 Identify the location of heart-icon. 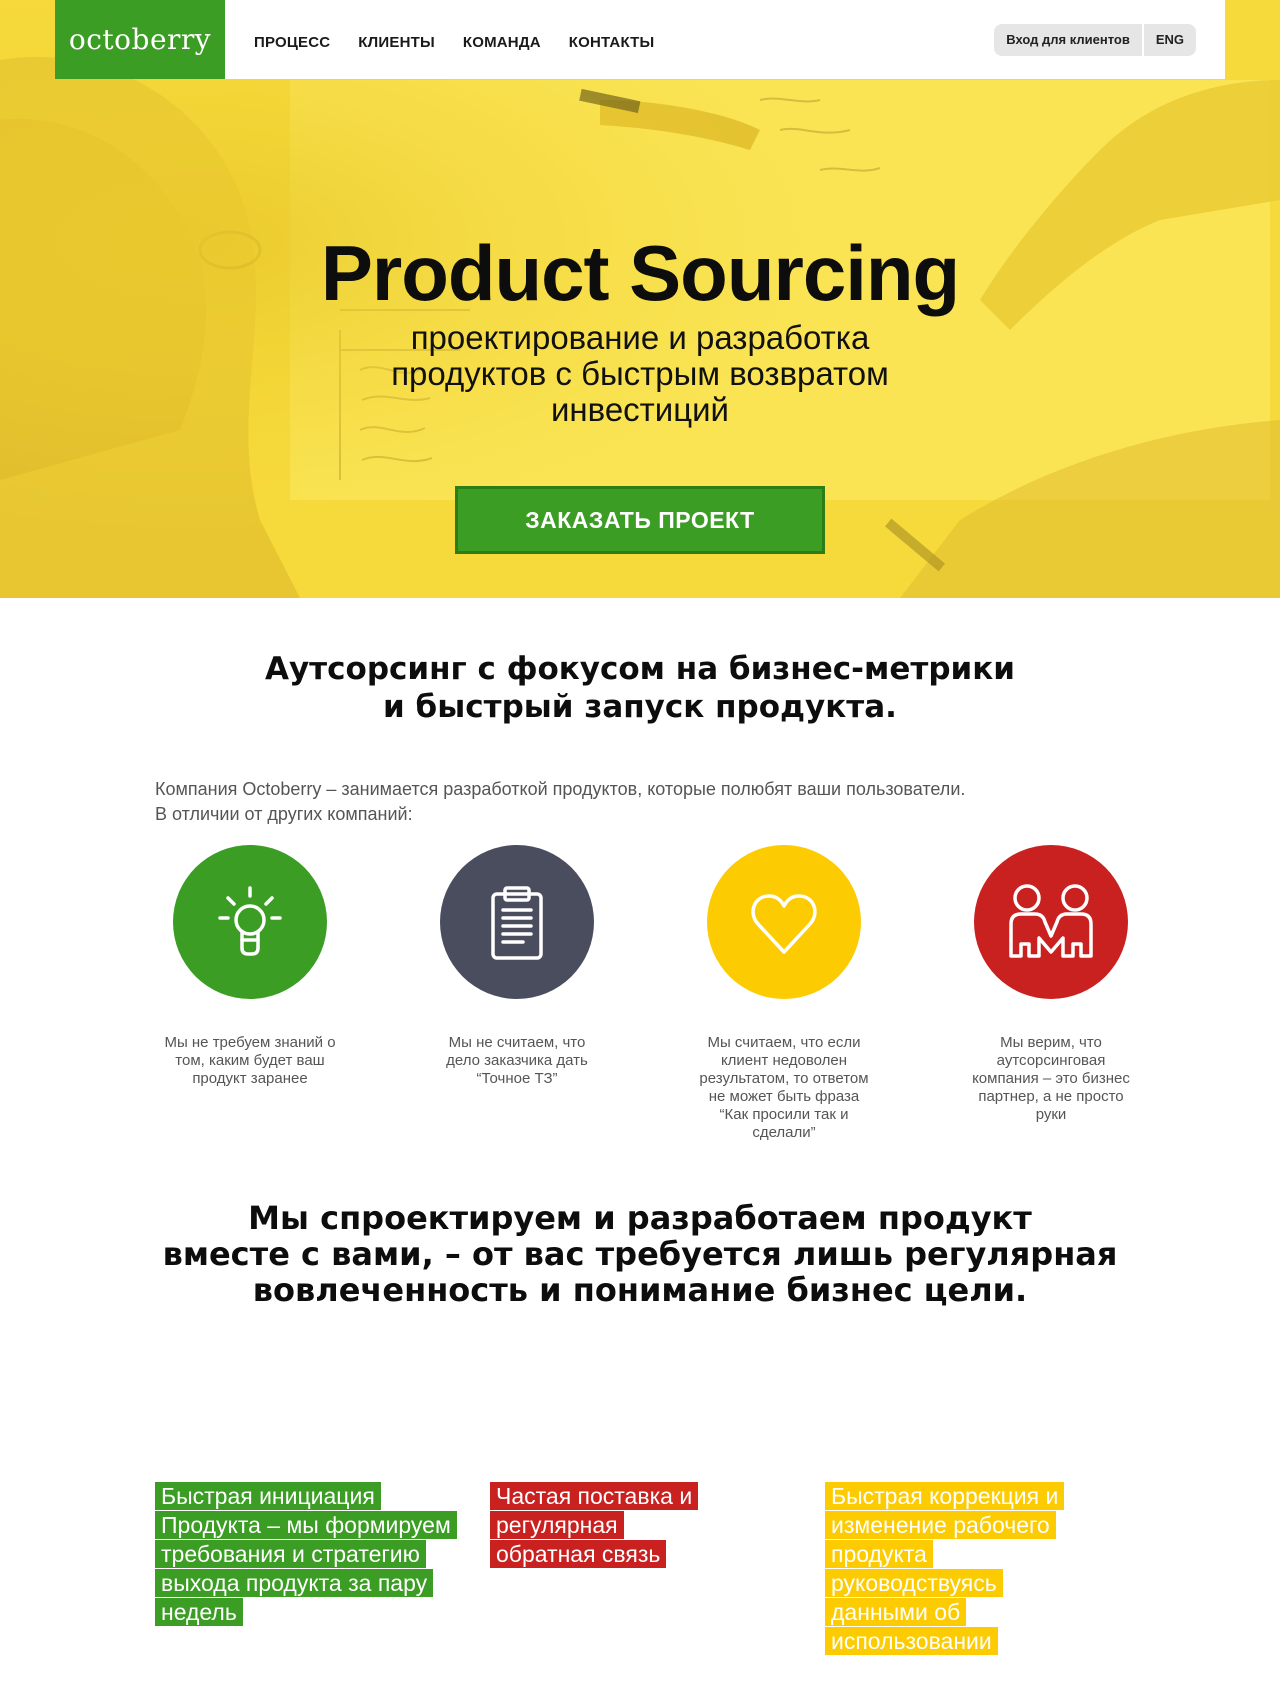
(784, 922).